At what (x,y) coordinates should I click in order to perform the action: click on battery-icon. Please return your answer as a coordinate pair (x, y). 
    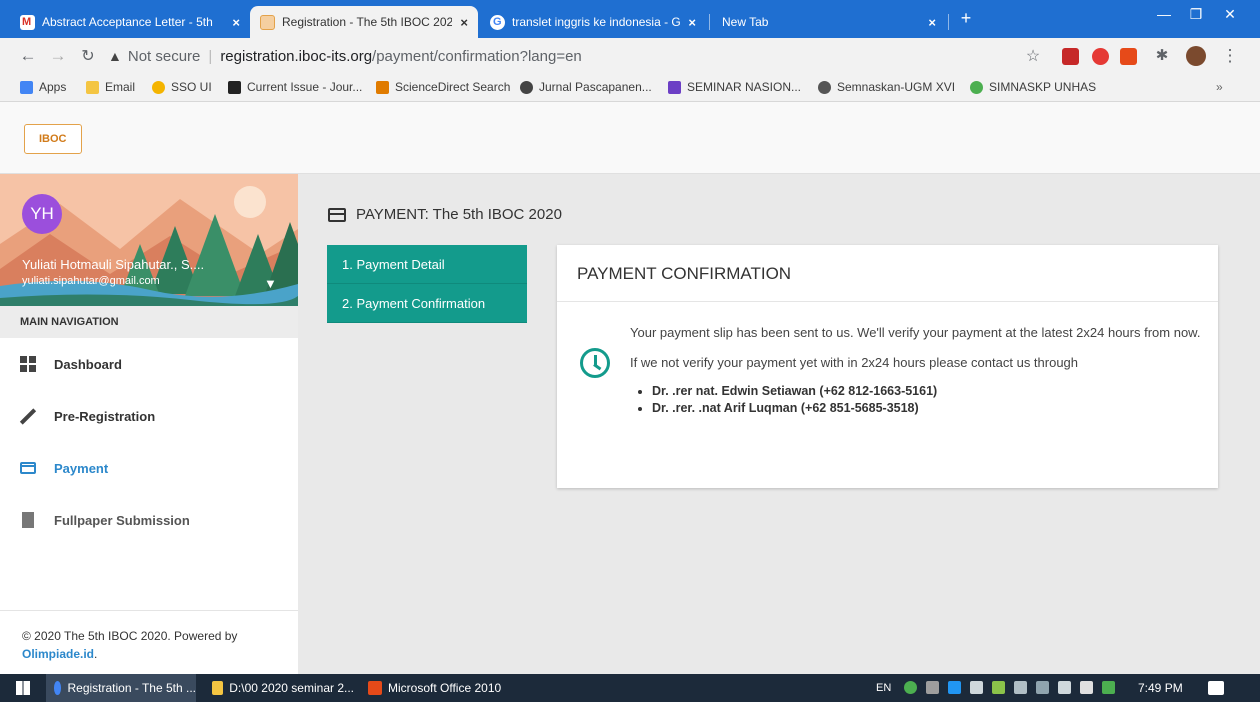
    Looking at the image, I should click on (1086, 687).